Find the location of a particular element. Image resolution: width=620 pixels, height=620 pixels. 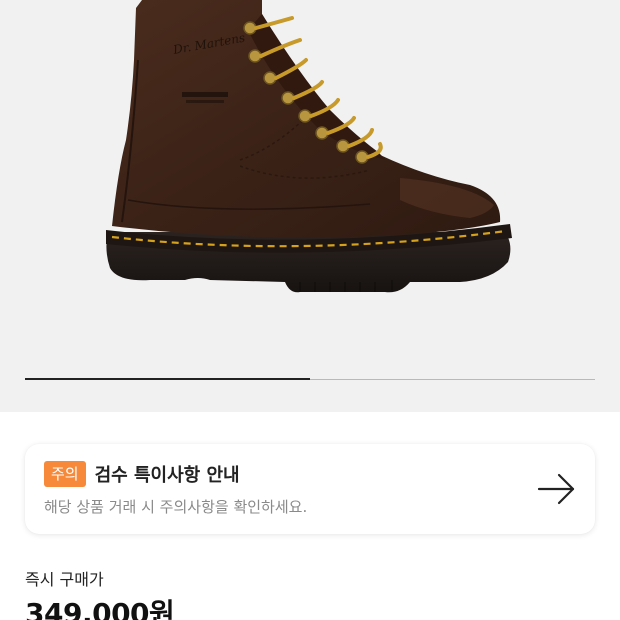

notice-header: 주의 검수 특이사항 안내 is located at coordinates (142, 474).